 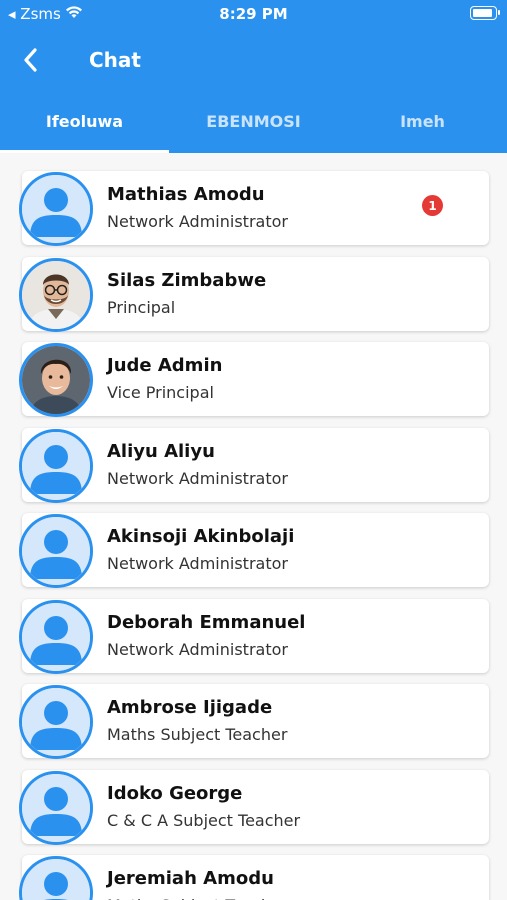 What do you see at coordinates (165, 365) in the screenshot?
I see `contact-name: Jude Admin` at bounding box center [165, 365].